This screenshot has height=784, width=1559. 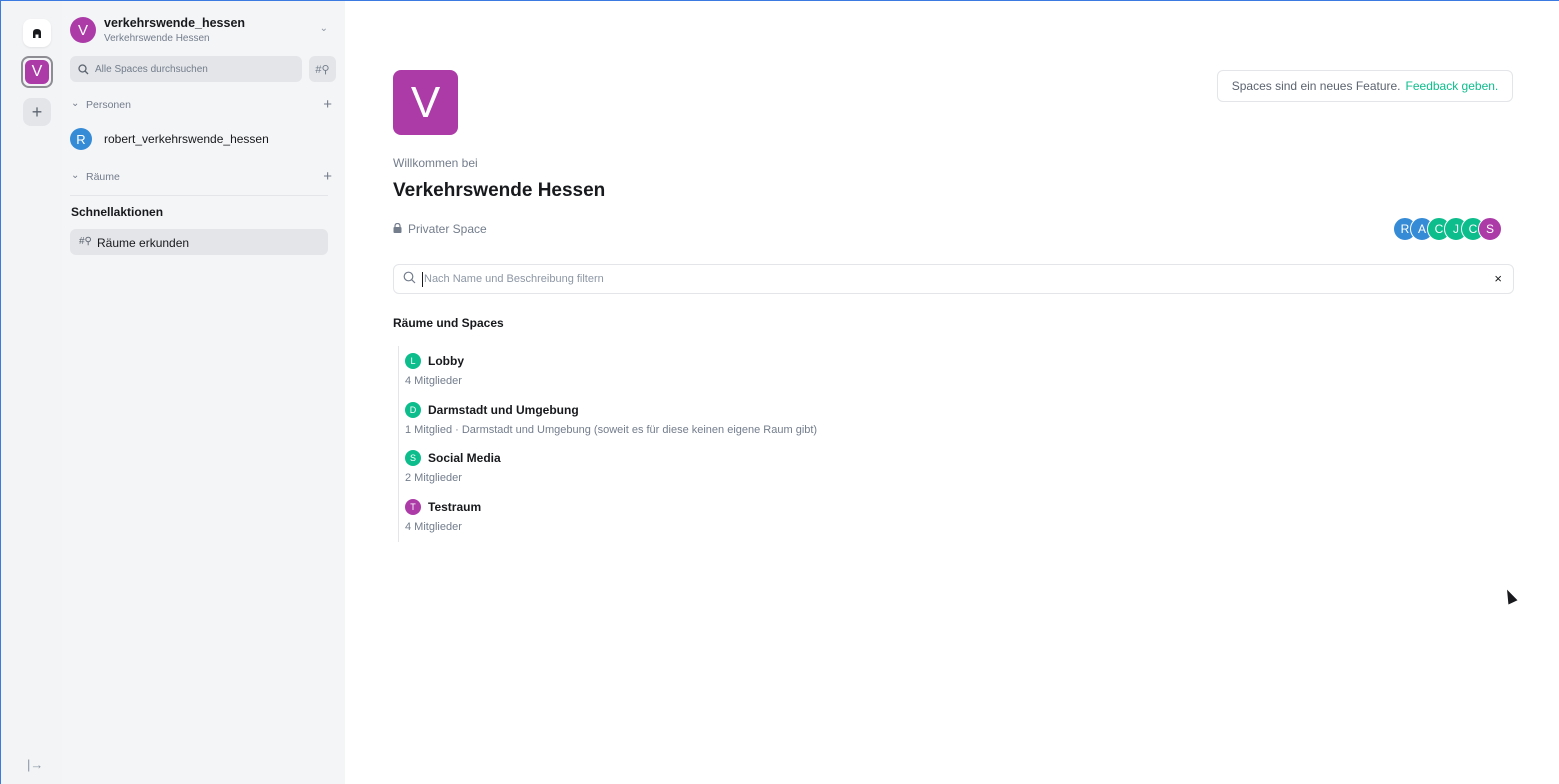 What do you see at coordinates (413, 458) in the screenshot?
I see `room-avatar: S` at bounding box center [413, 458].